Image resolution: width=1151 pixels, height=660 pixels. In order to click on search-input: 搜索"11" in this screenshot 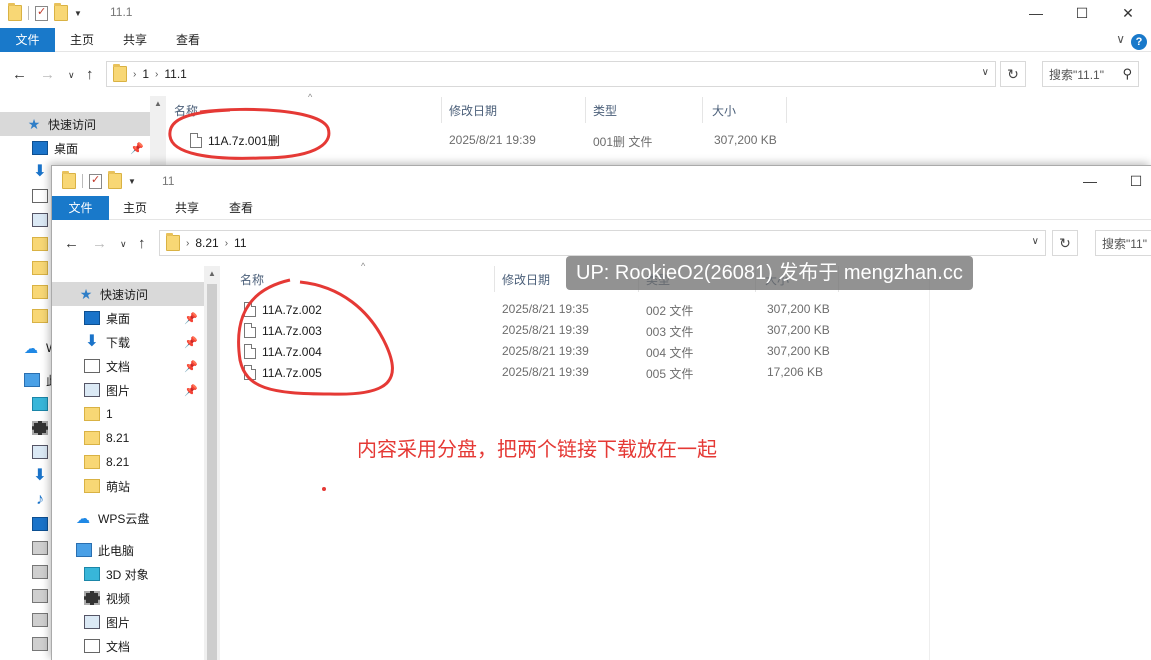, I will do `click(1123, 243)`.